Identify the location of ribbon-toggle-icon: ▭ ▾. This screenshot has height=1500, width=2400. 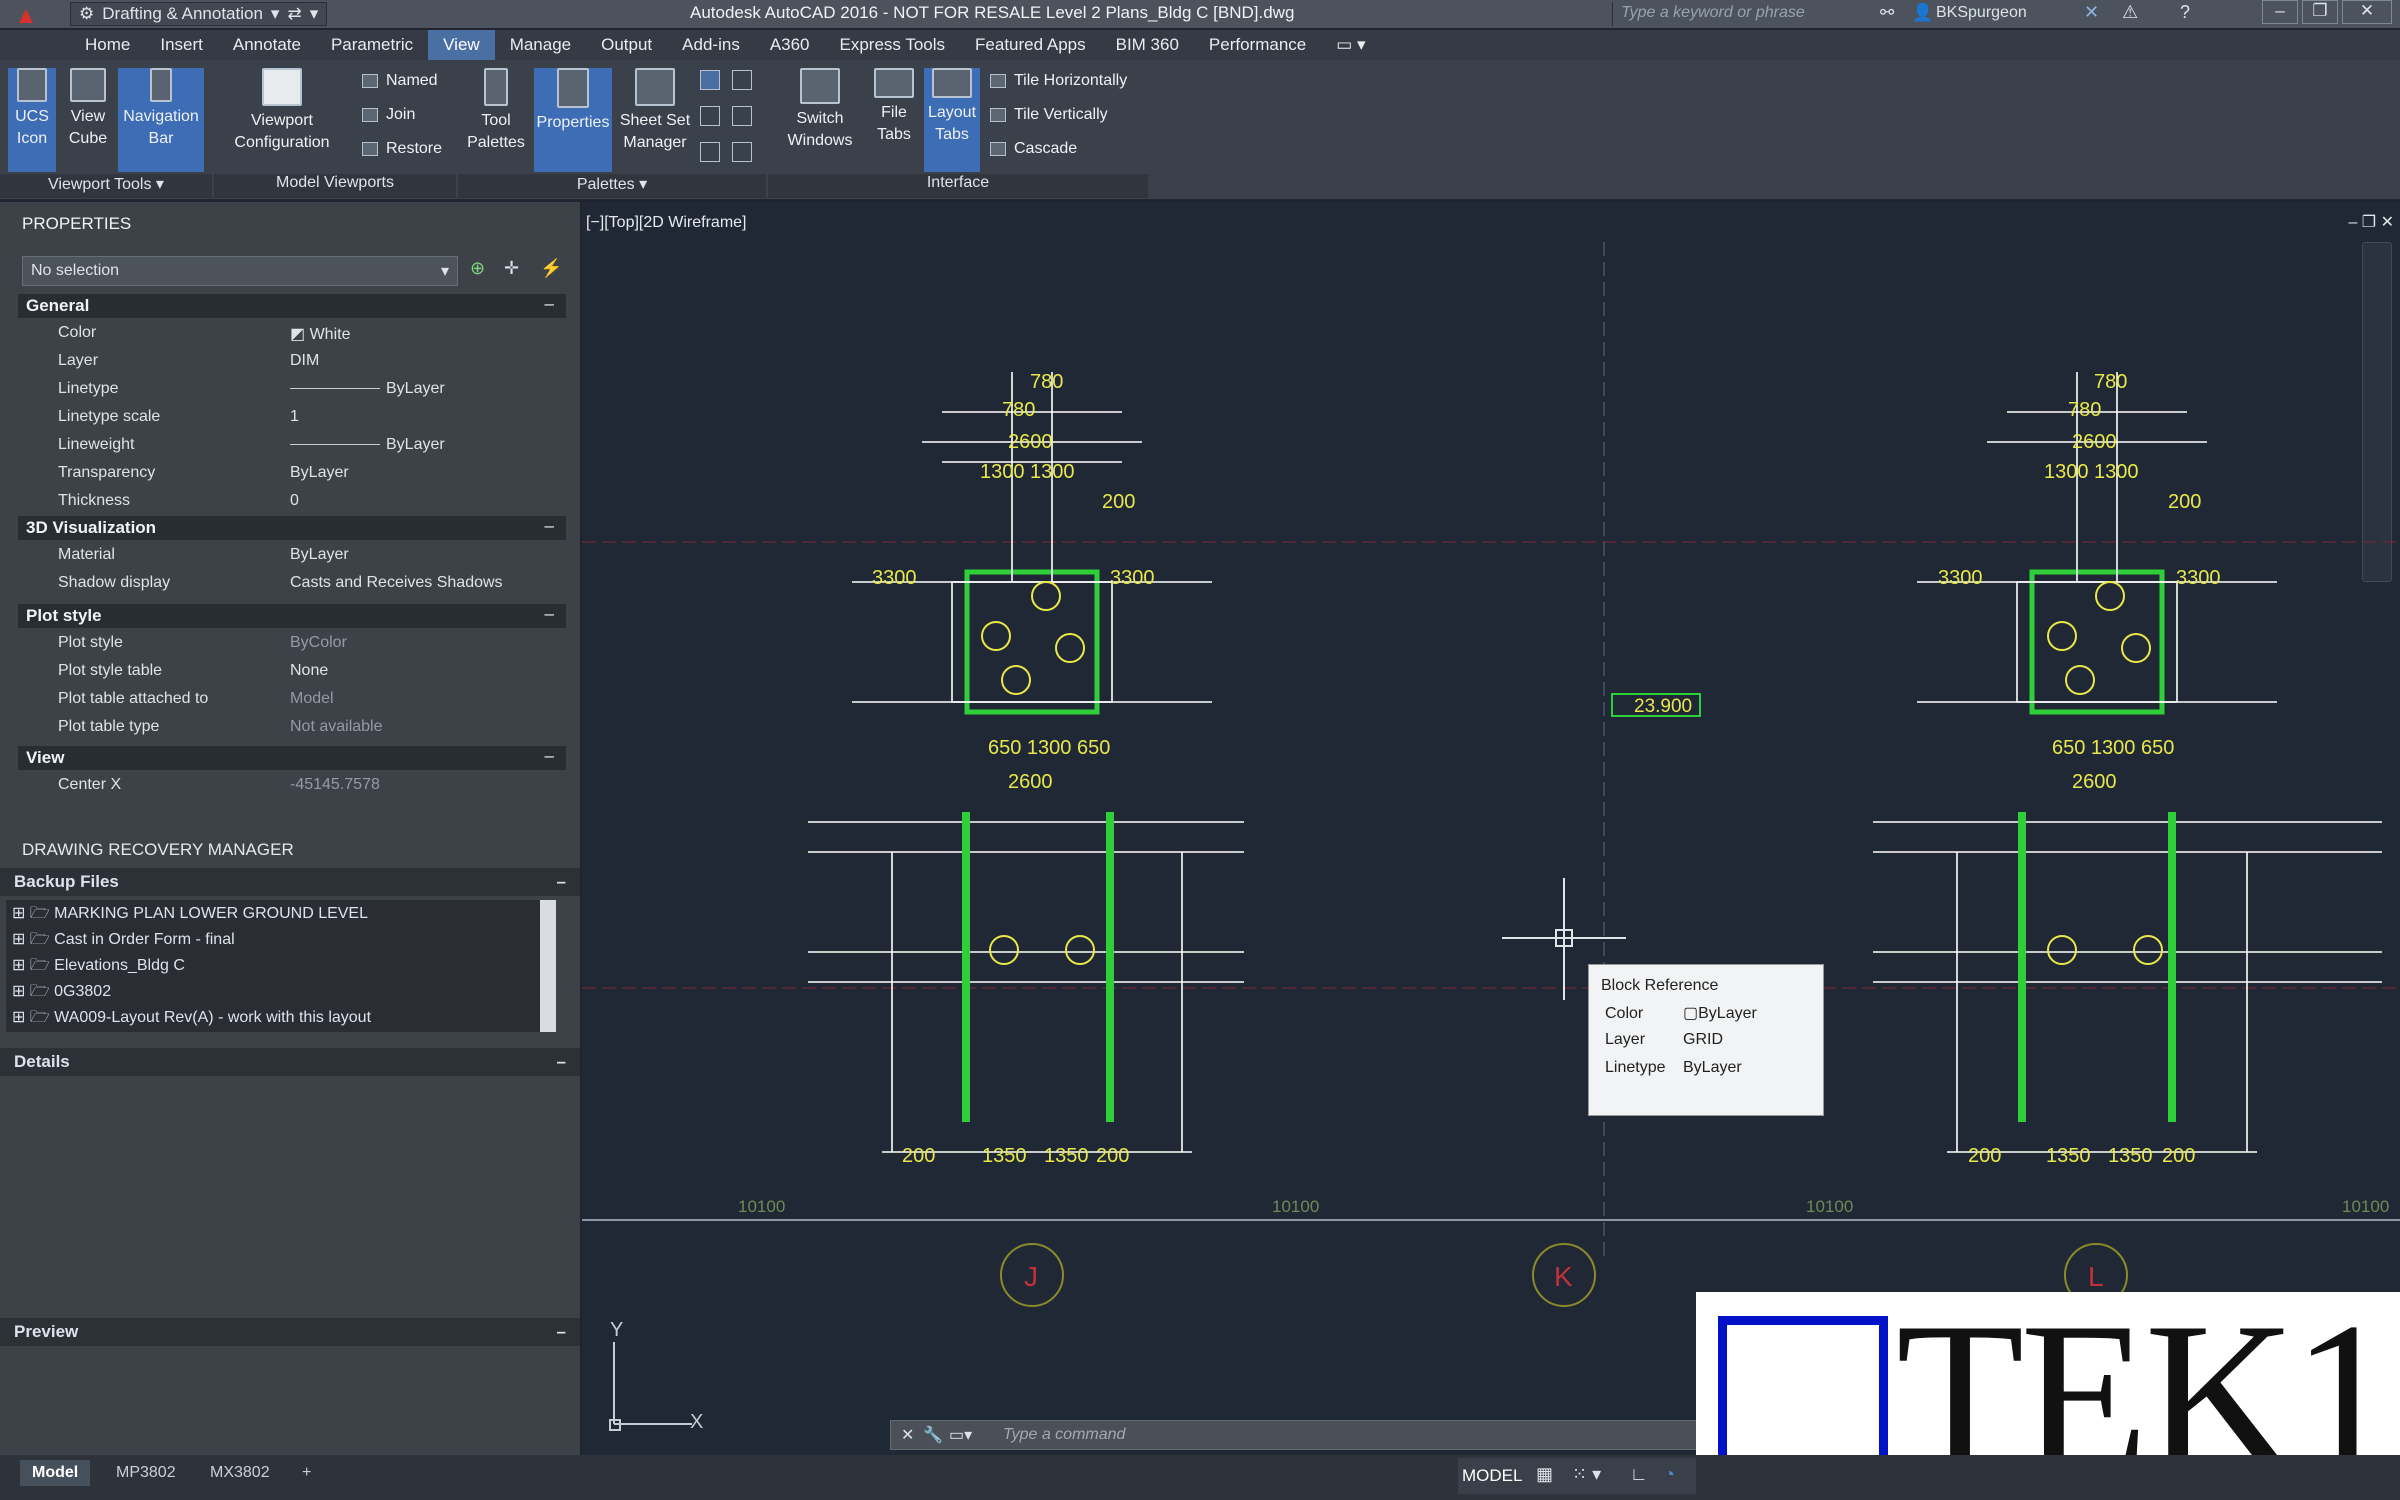
(1350, 45).